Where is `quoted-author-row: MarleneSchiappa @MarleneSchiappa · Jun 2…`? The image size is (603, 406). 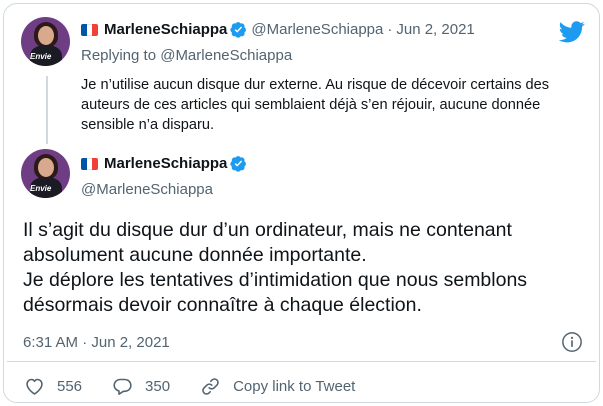
quoted-author-row: MarleneSchiappa @MarleneSchiappa · Jun 2… is located at coordinates (278, 29).